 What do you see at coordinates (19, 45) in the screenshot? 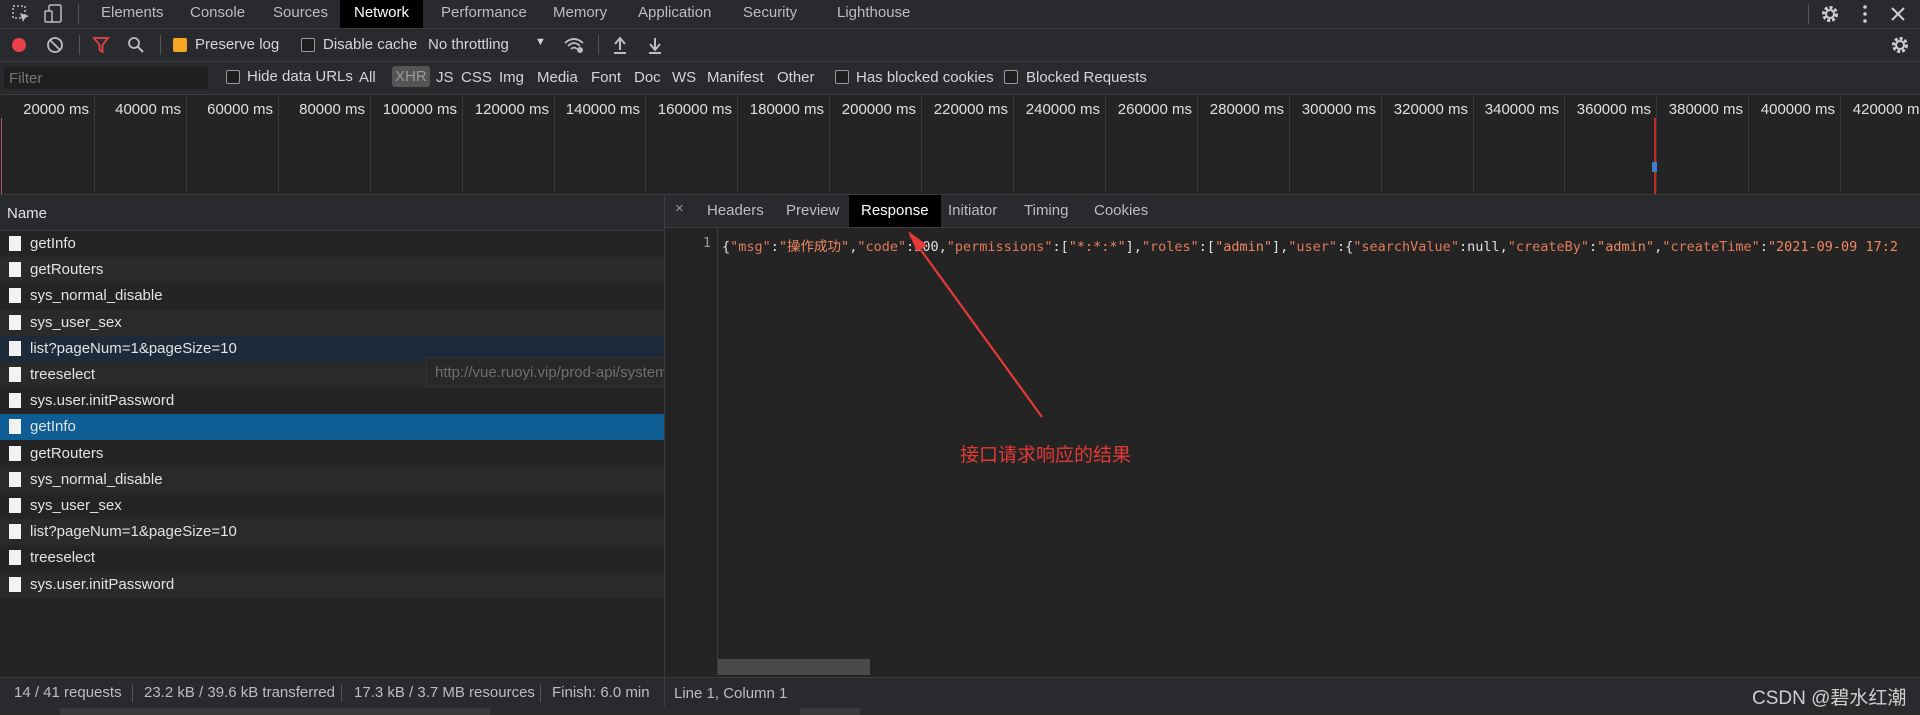
I see `record-icon` at bounding box center [19, 45].